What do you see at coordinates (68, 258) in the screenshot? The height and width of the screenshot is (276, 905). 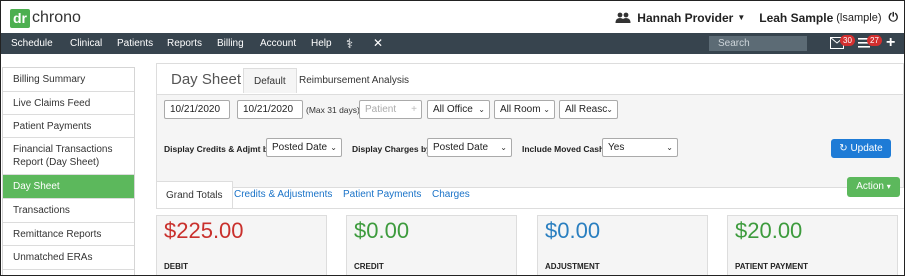 I see `sidebar-item-unmatched-eras: Unmatched ERAs` at bounding box center [68, 258].